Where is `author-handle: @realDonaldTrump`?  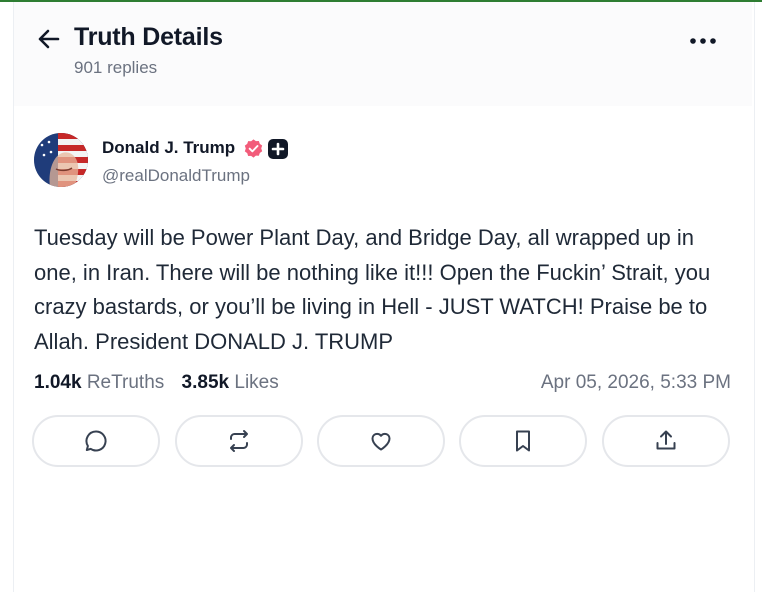
author-handle: @realDonaldTrump is located at coordinates (176, 176).